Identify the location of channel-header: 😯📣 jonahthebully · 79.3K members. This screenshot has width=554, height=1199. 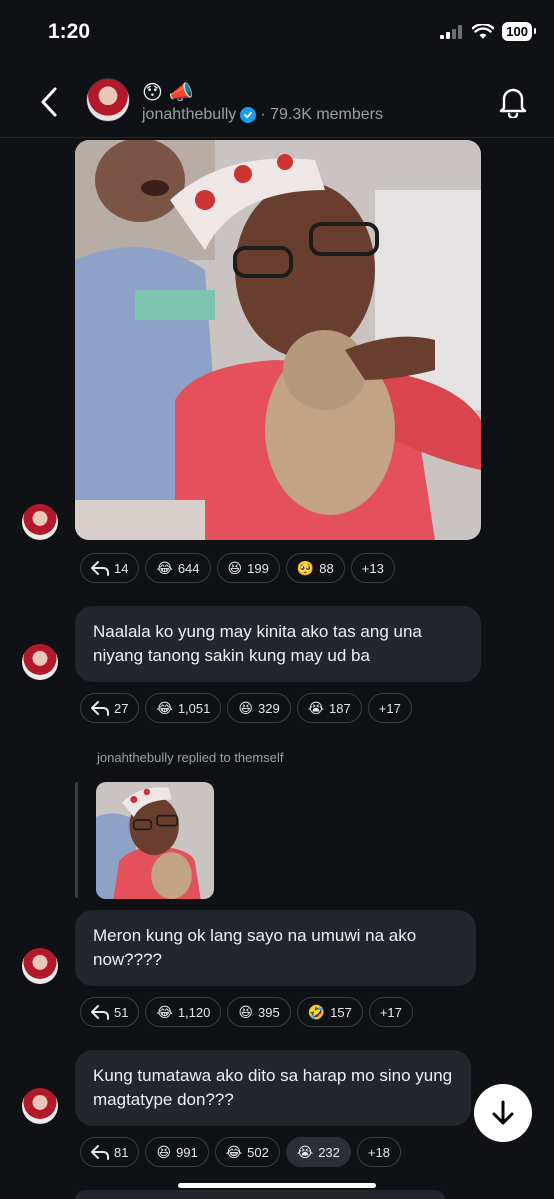
(277, 105).